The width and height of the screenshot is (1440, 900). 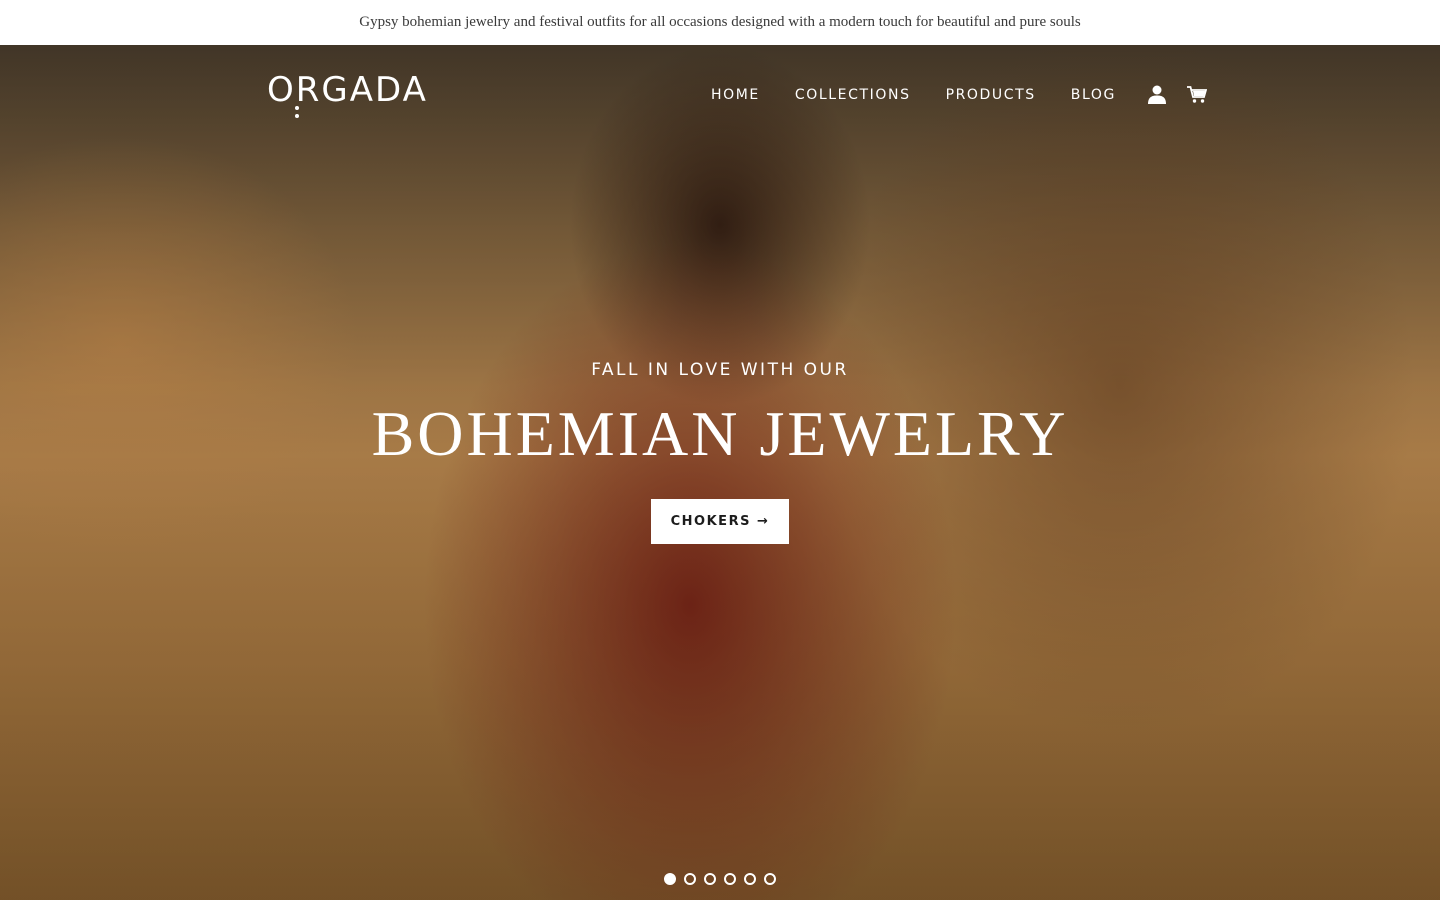 What do you see at coordinates (1093, 95) in the screenshot?
I see `nav-blog: BLOG` at bounding box center [1093, 95].